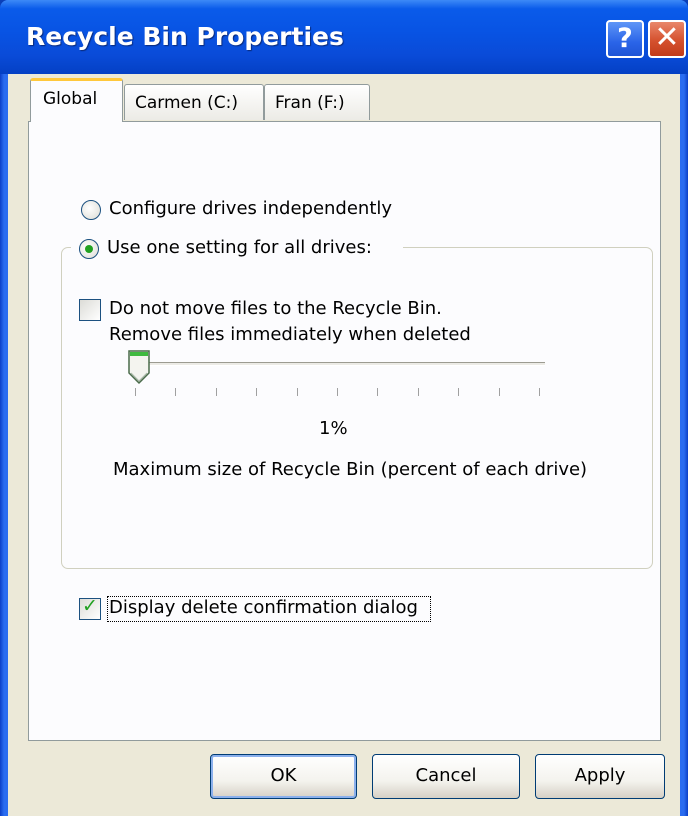 The width and height of the screenshot is (688, 816). I want to click on close-button: ✕, so click(667, 39).